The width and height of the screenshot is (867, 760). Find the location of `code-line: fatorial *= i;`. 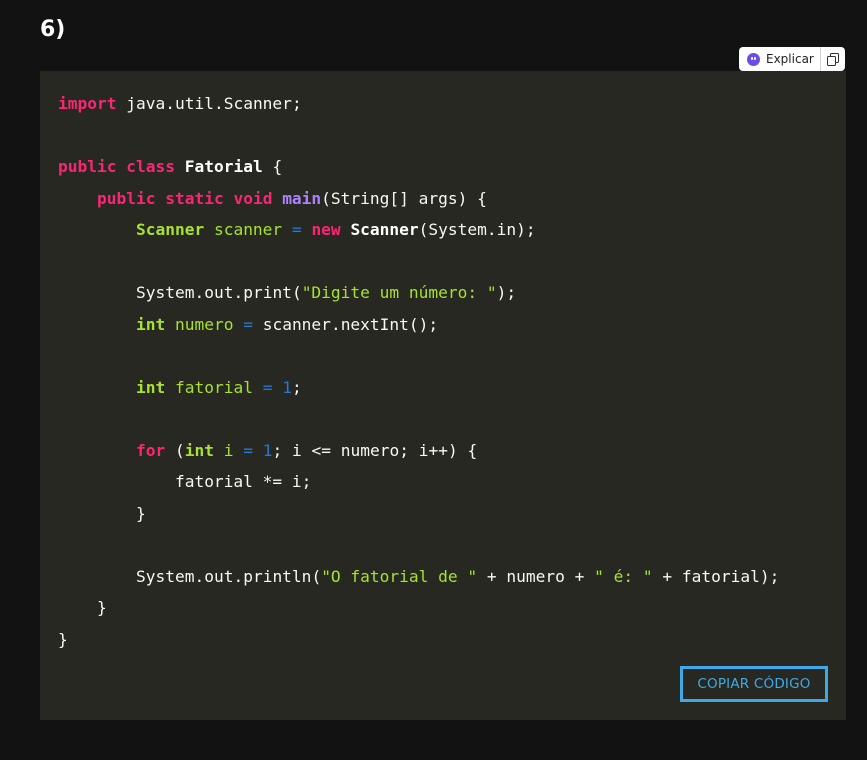

code-line: fatorial *= i; is located at coordinates (243, 481).